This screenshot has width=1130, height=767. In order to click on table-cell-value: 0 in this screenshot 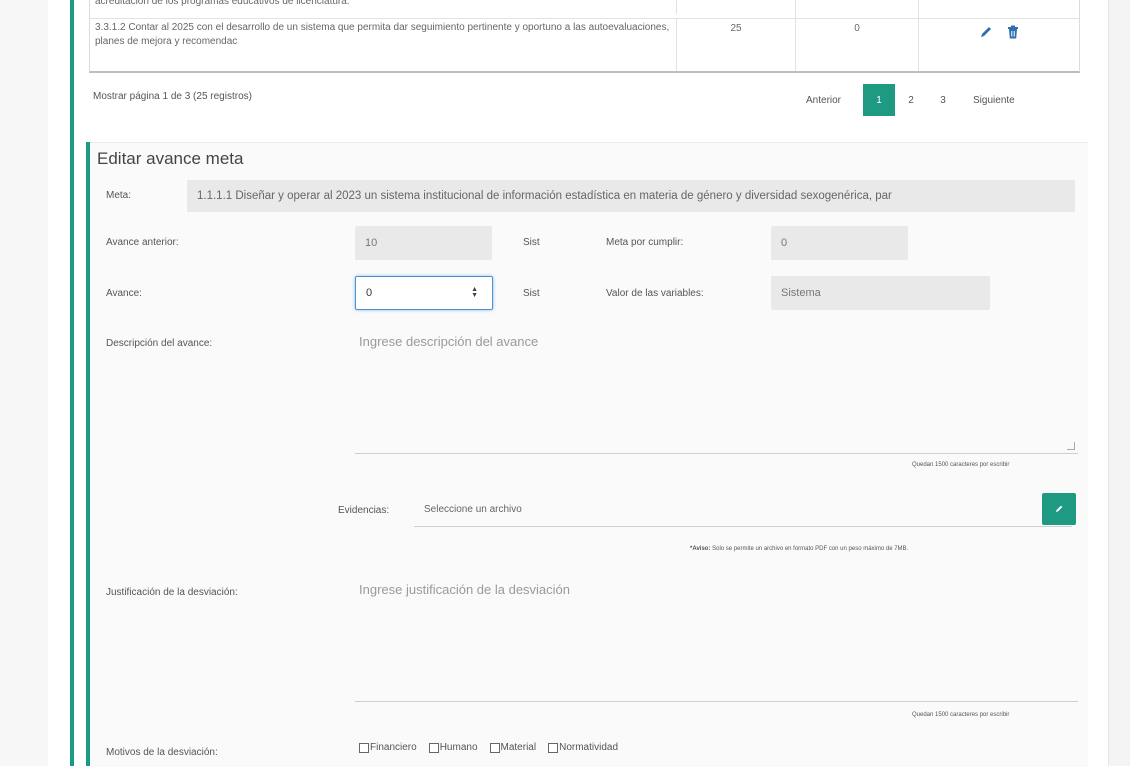, I will do `click(857, 45)`.